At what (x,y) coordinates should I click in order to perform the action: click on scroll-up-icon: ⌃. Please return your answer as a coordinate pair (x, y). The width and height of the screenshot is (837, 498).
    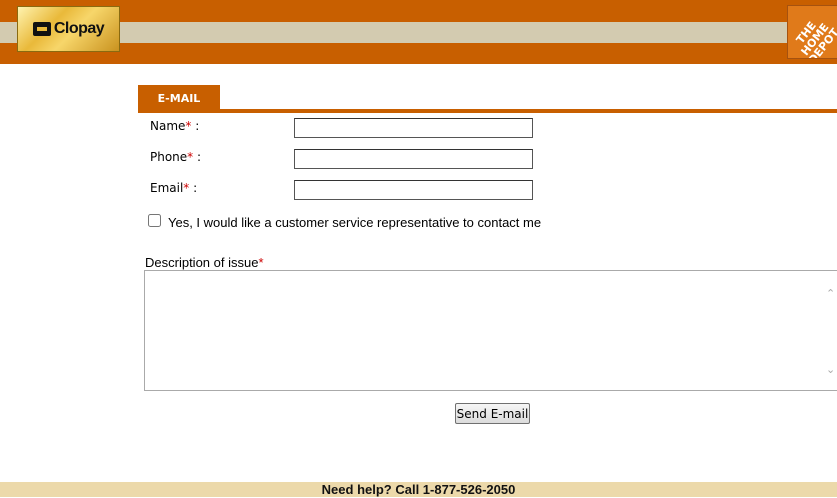
    Looking at the image, I should click on (830, 293).